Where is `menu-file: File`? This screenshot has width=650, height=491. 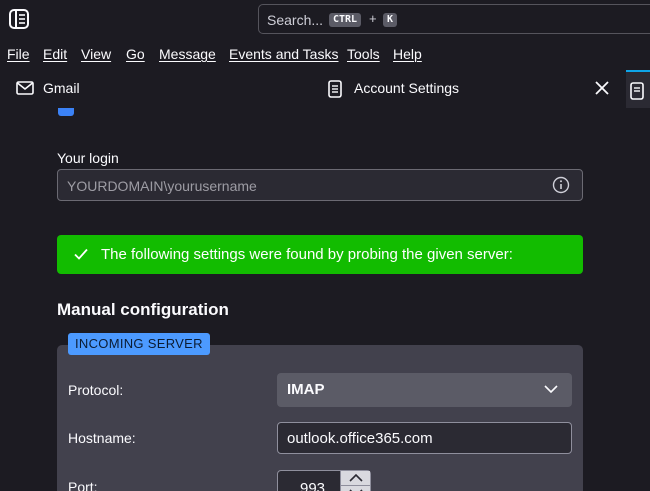
menu-file: File is located at coordinates (18, 54).